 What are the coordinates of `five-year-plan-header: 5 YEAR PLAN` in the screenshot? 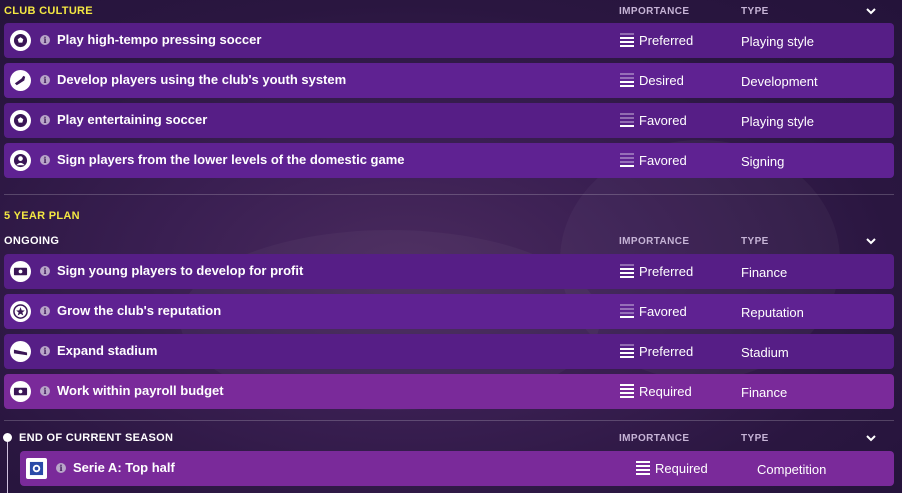 It's located at (451, 216).